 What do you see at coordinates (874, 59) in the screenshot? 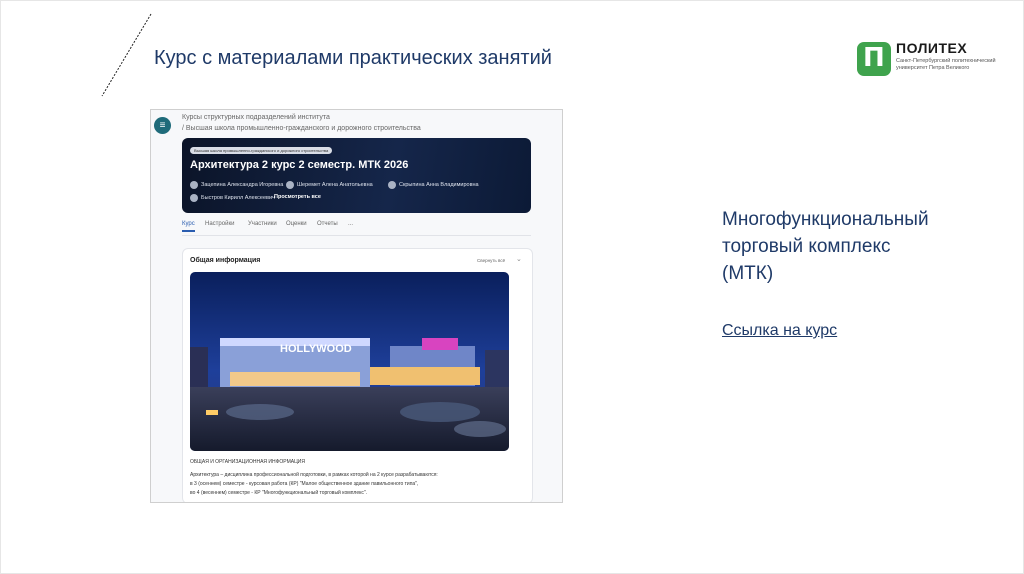
I see `polytech-logo-icon: П` at bounding box center [874, 59].